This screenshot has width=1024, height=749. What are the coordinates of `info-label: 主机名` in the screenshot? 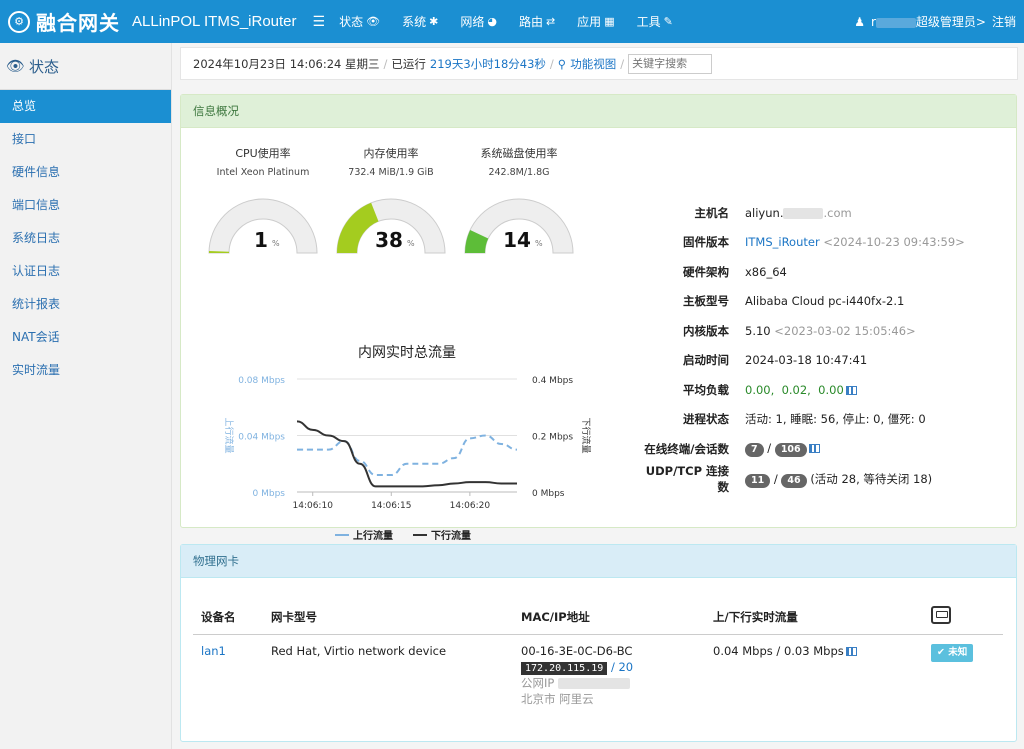 It's located at (712, 213).